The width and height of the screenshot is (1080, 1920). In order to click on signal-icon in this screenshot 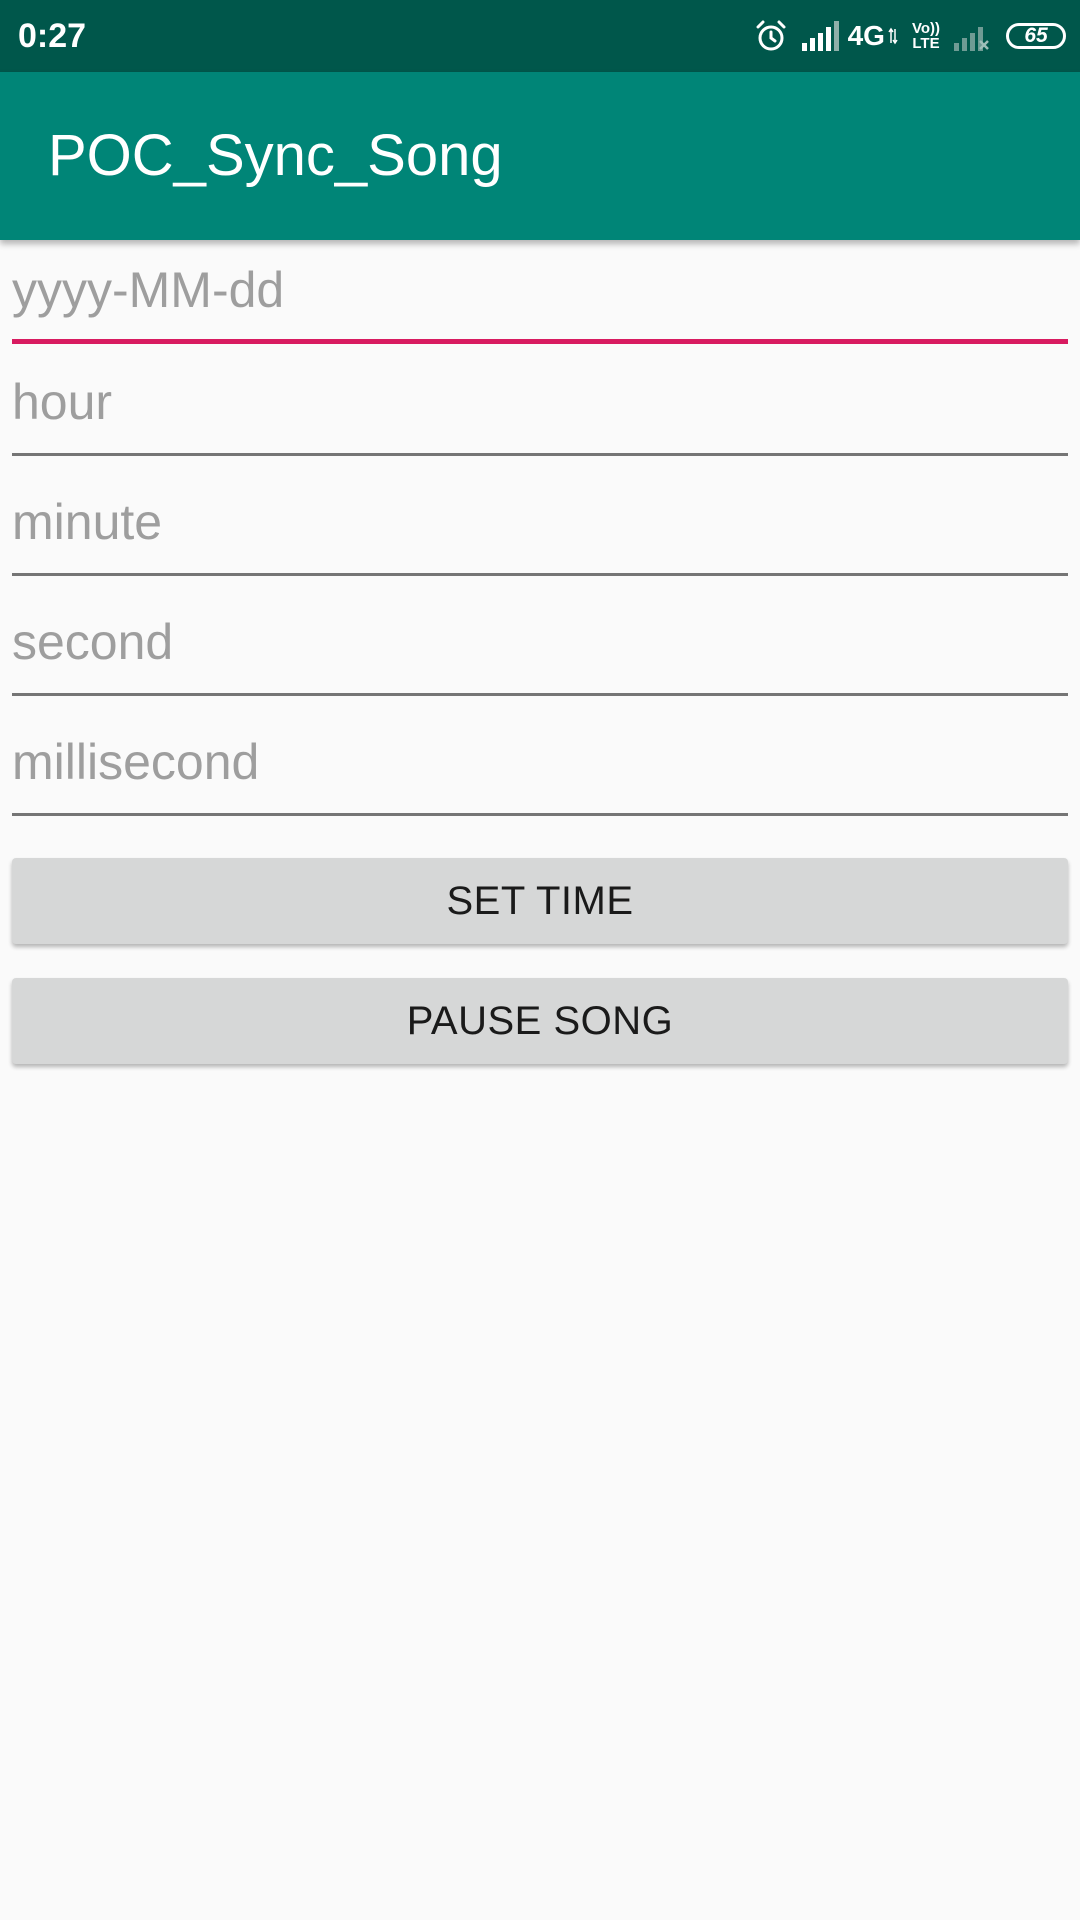, I will do `click(820, 36)`.